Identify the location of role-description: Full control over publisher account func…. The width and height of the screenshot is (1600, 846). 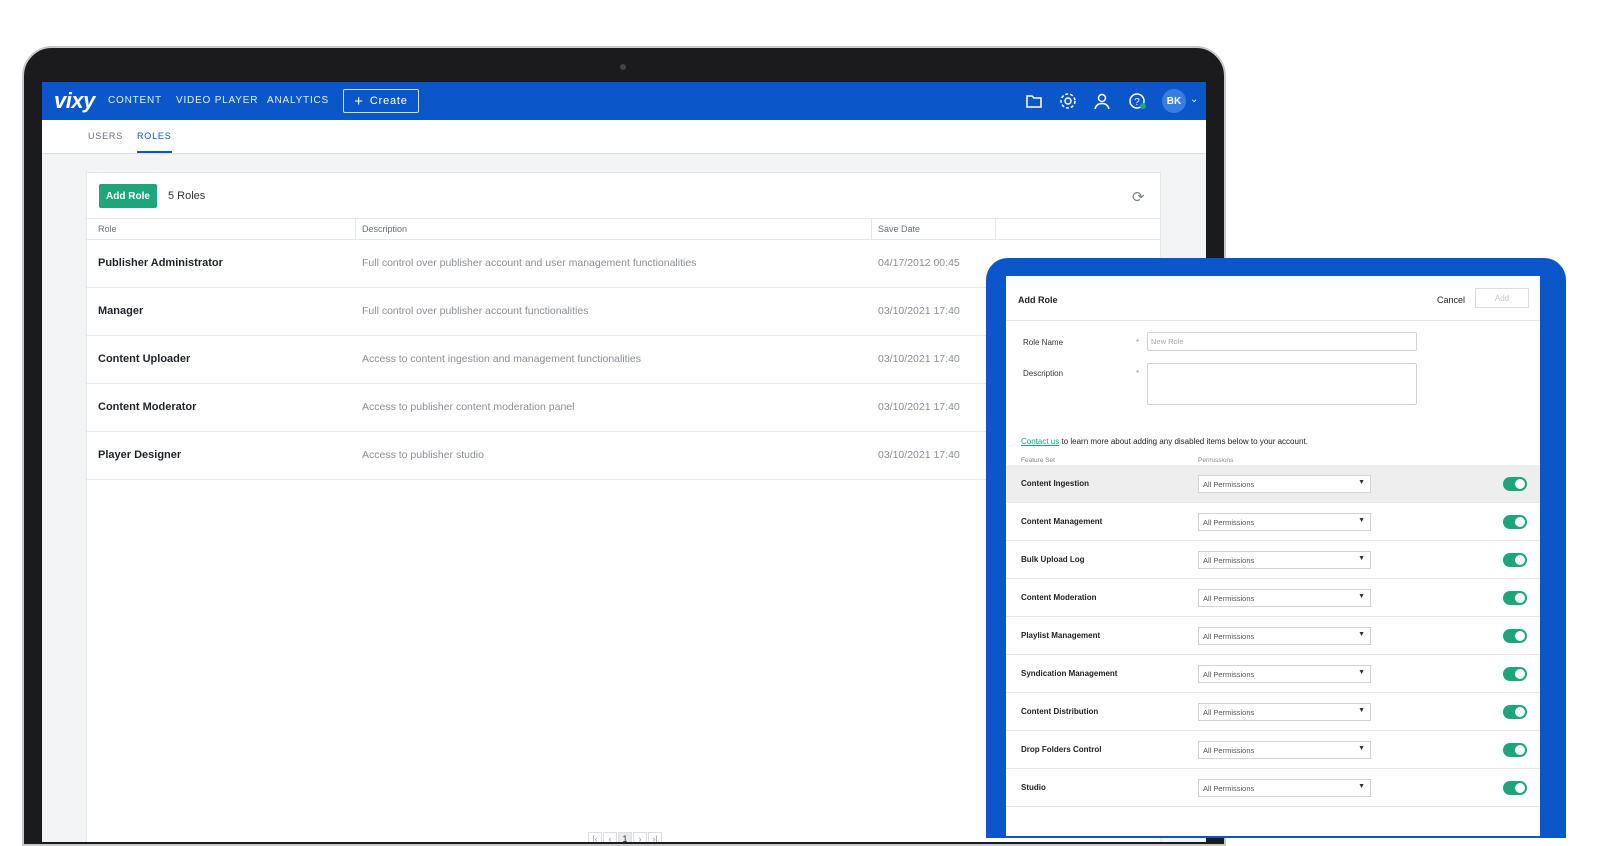
(475, 311).